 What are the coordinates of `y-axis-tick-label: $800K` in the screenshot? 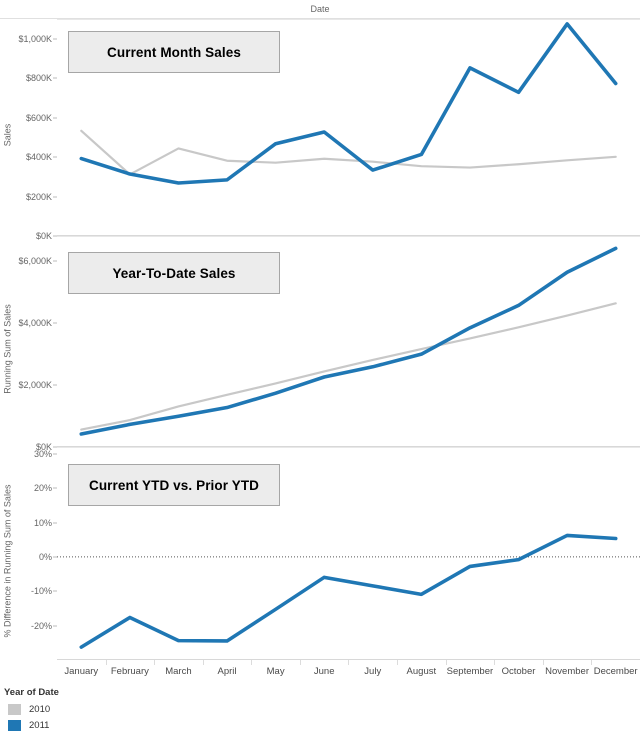 It's located at (38, 78).